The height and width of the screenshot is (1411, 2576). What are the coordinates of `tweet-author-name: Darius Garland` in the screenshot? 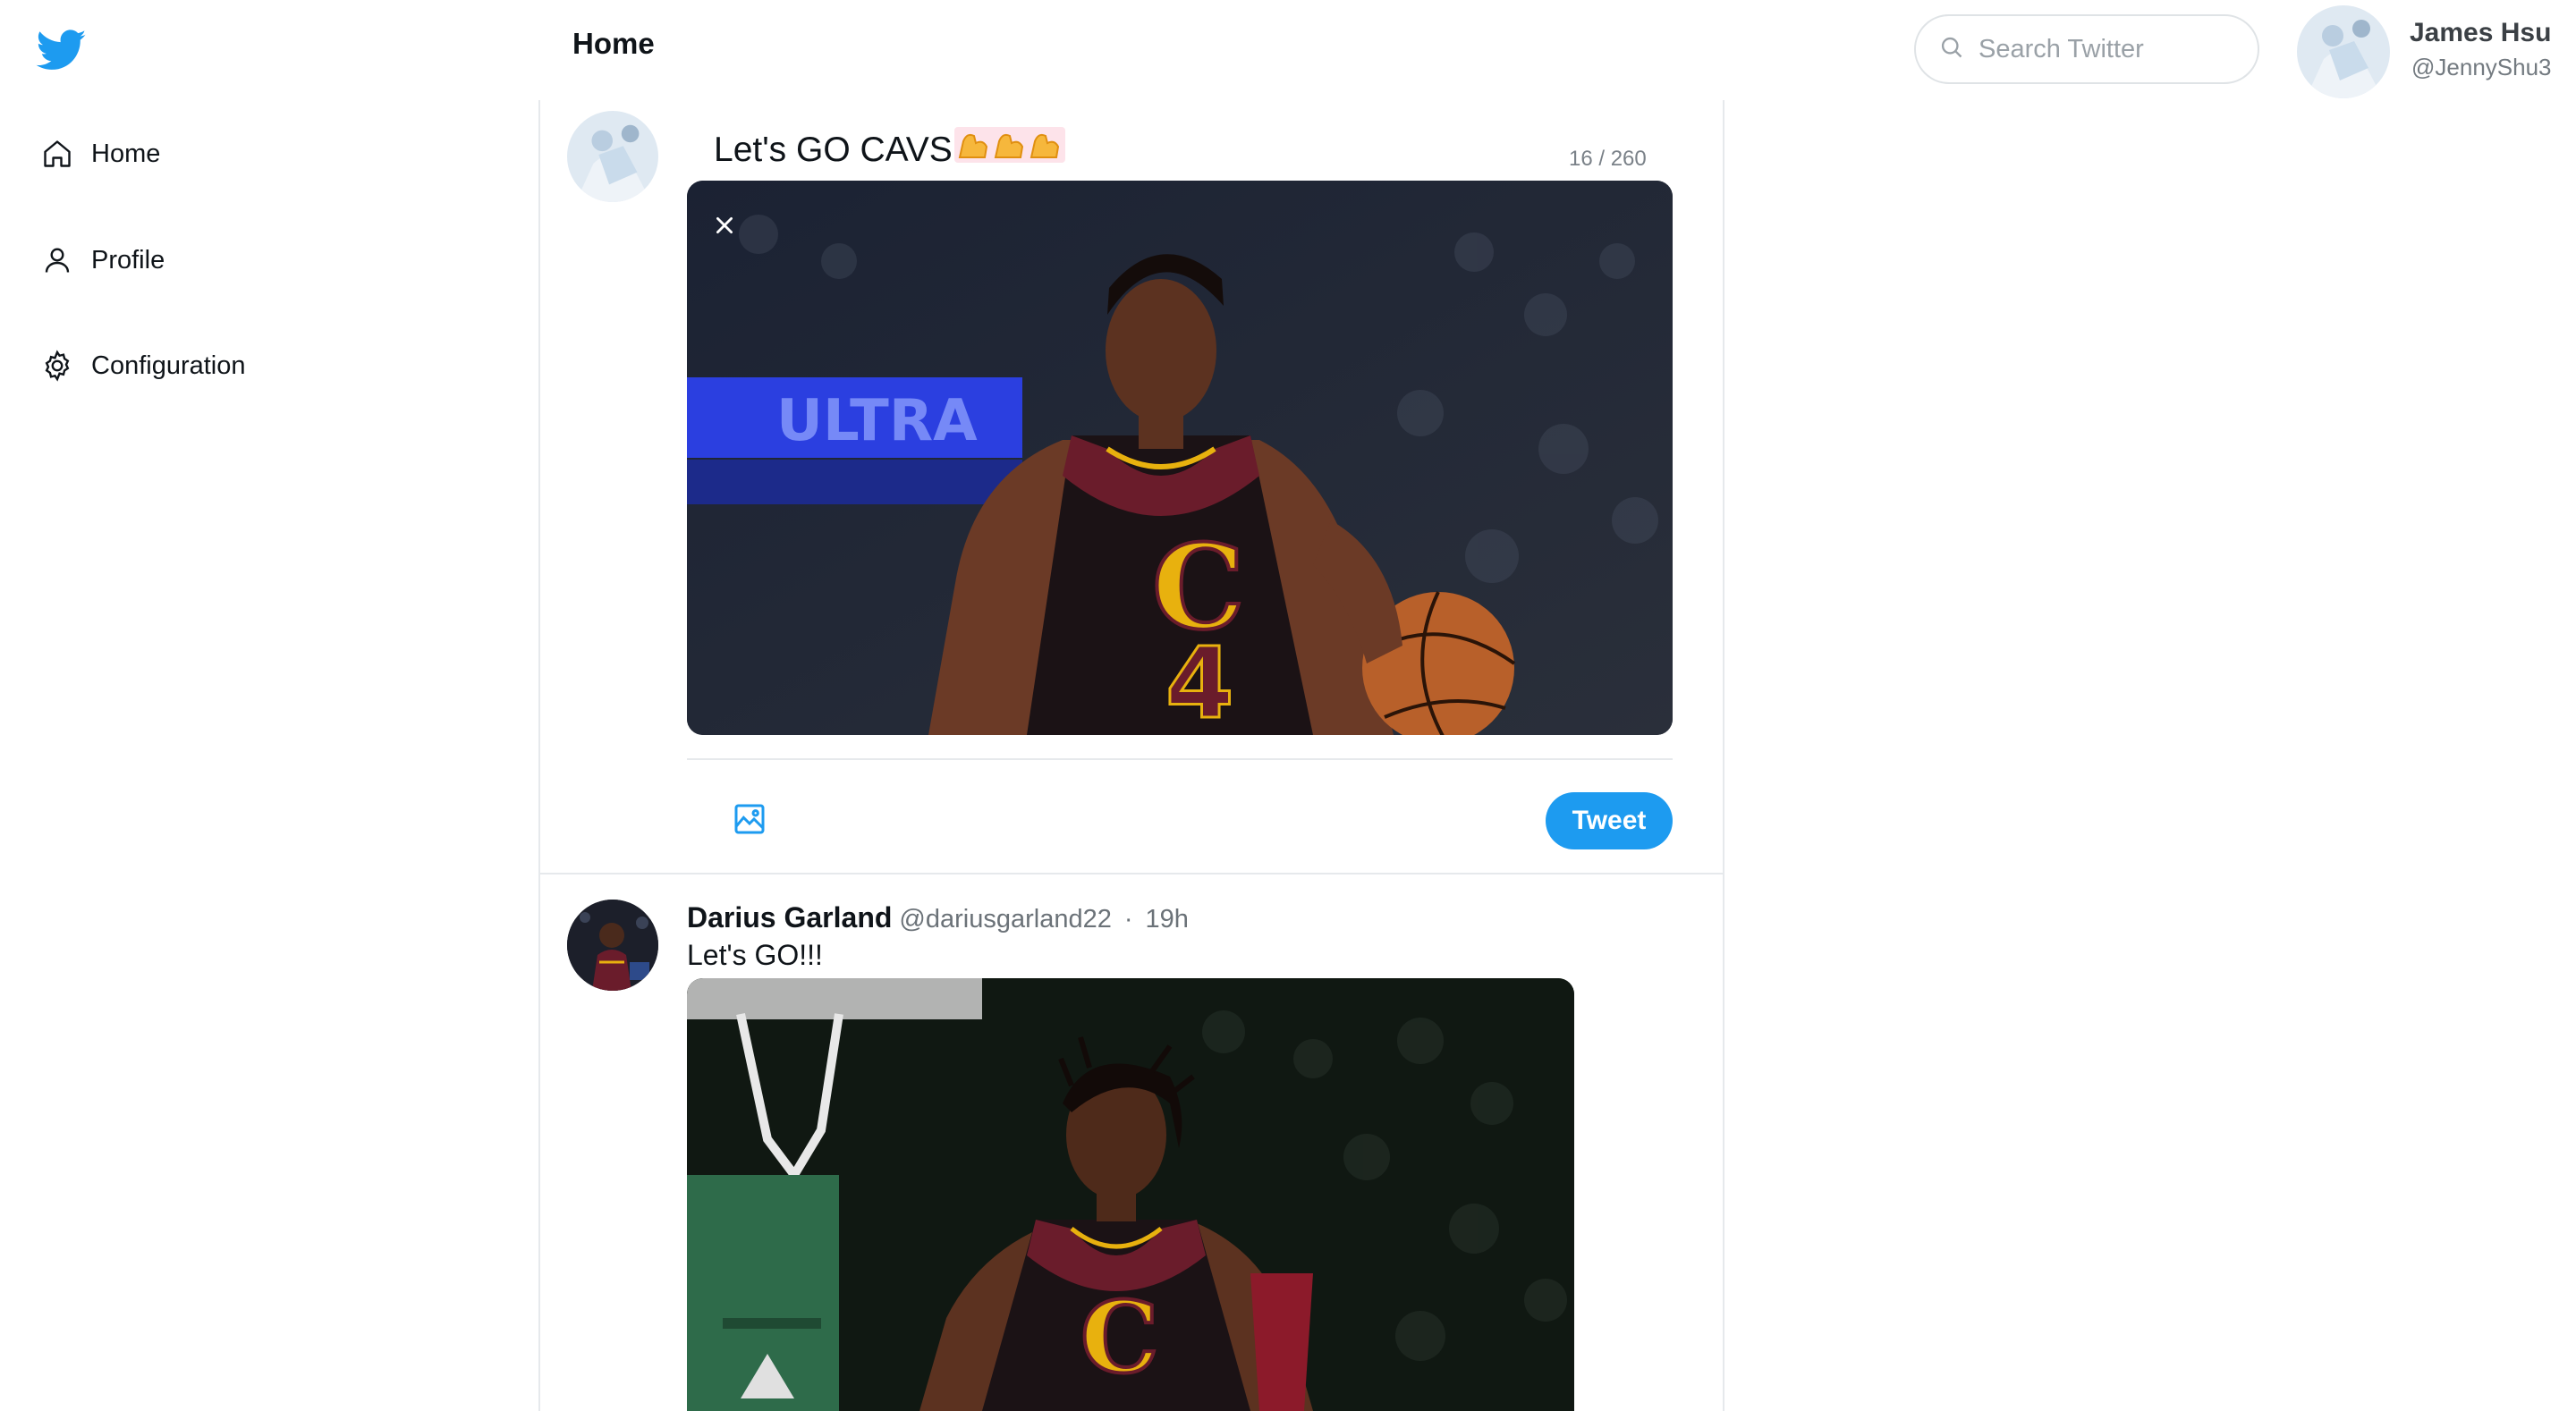 It's located at (789, 917).